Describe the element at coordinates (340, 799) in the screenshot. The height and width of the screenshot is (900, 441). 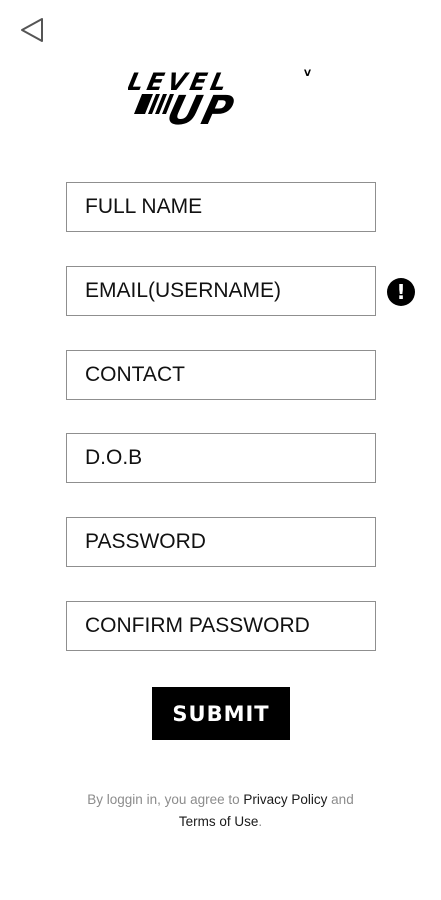
I see `legal-middle: and` at that location.